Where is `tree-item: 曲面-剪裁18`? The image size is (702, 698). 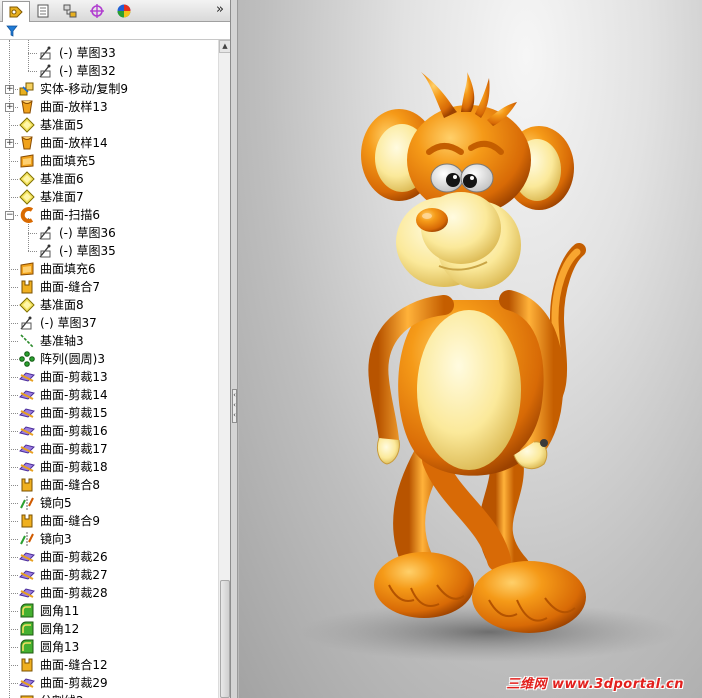
tree-item: 曲面-剪裁18 is located at coordinates (109, 467).